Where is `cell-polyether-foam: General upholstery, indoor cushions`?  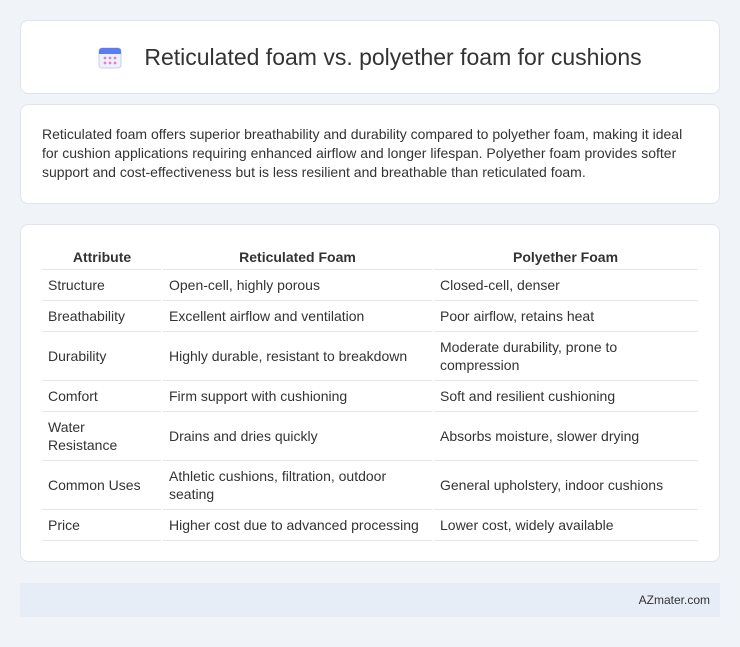 cell-polyether-foam: General upholstery, indoor cushions is located at coordinates (565, 485).